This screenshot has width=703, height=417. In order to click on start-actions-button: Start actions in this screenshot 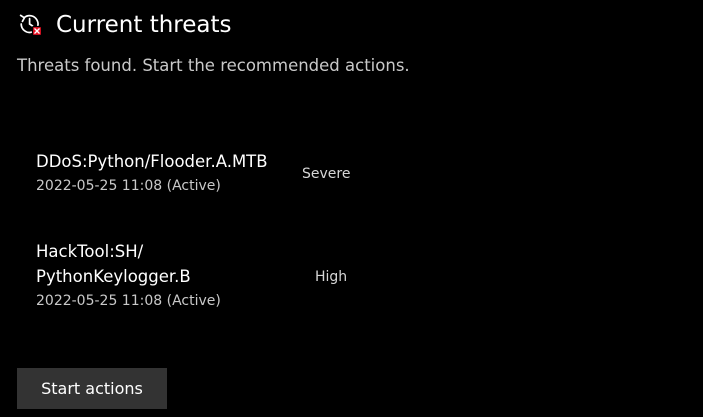, I will do `click(92, 388)`.